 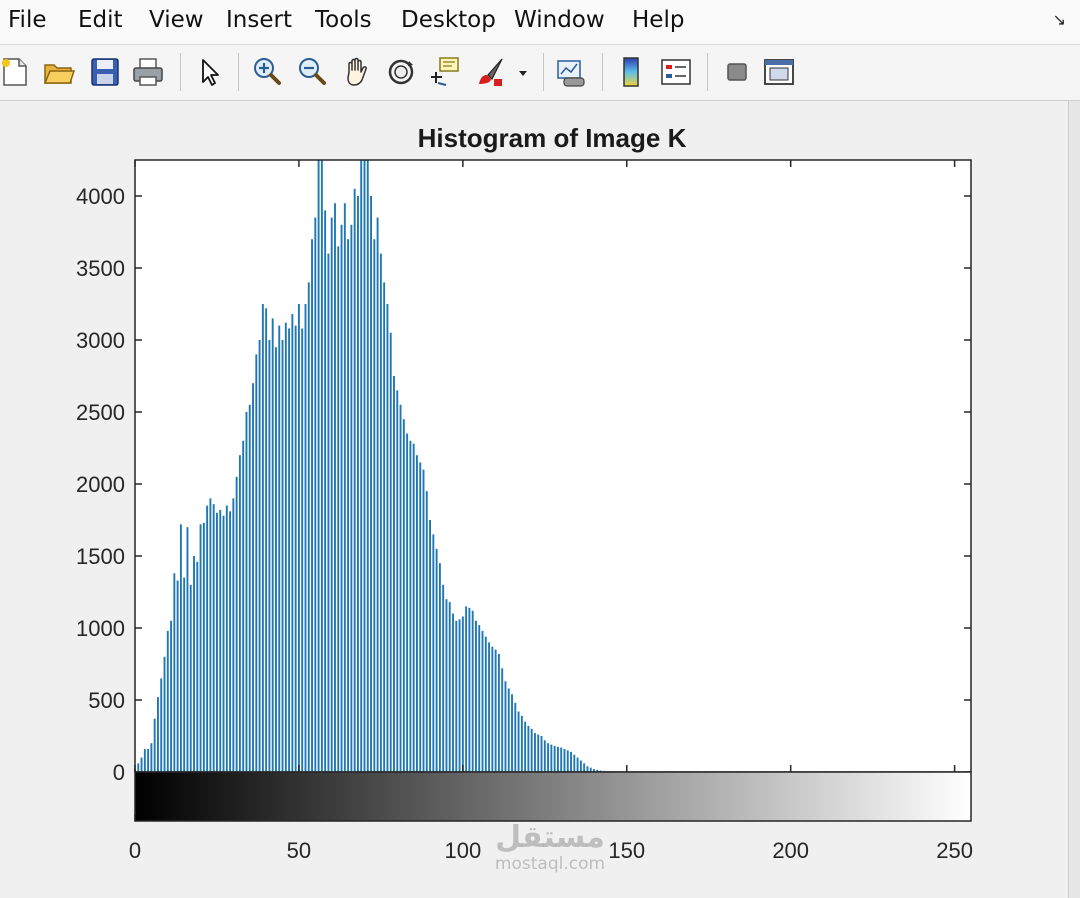 I want to click on x-tick-label: 250, so click(x=954, y=850).